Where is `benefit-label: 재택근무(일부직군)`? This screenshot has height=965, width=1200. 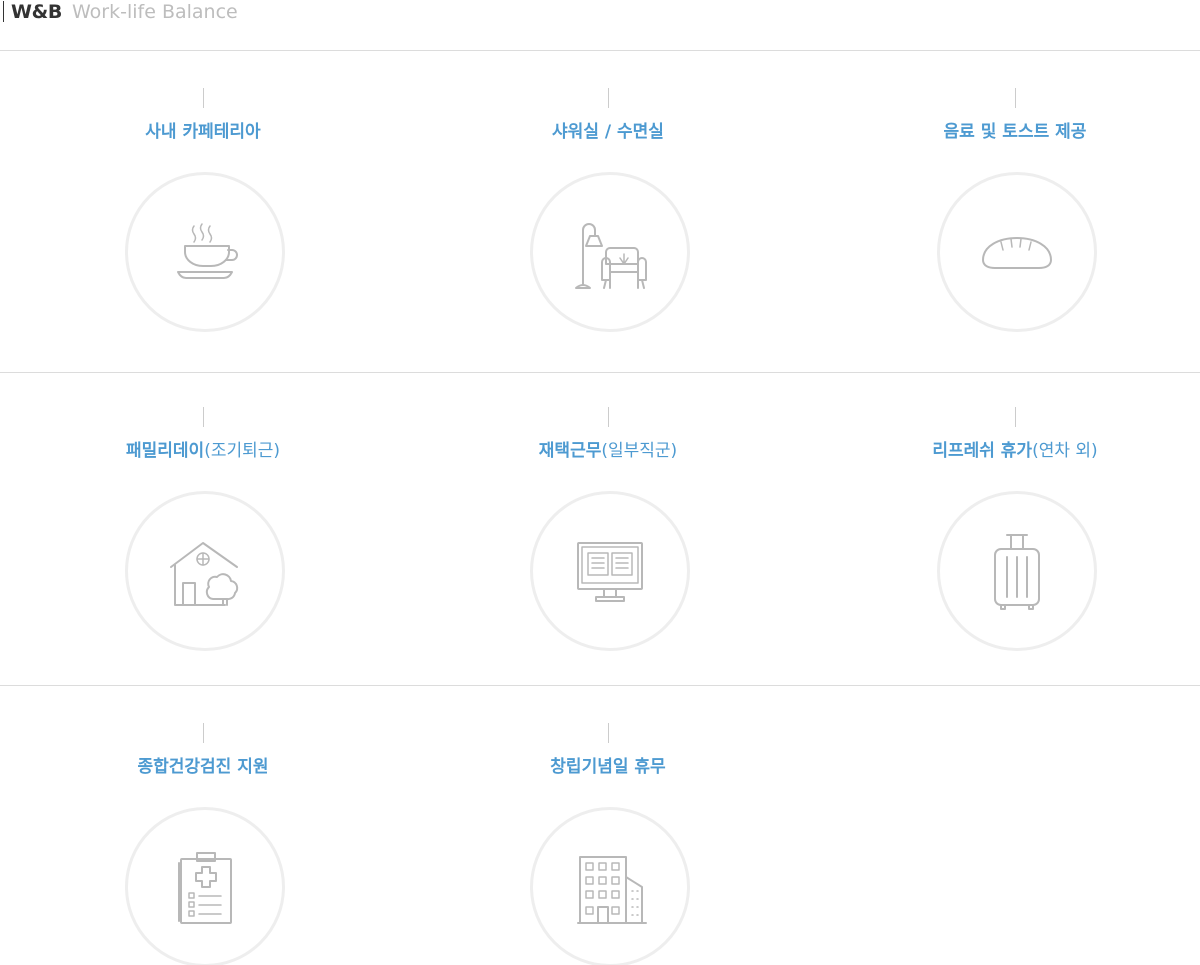
benefit-label: 재택근무(일부직군) is located at coordinates (608, 451).